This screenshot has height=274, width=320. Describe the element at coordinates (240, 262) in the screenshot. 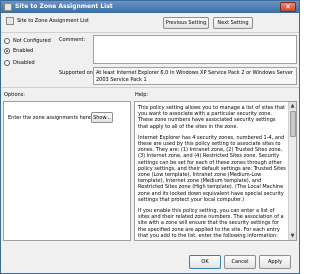

I see `cancel-button: Cancel` at that location.